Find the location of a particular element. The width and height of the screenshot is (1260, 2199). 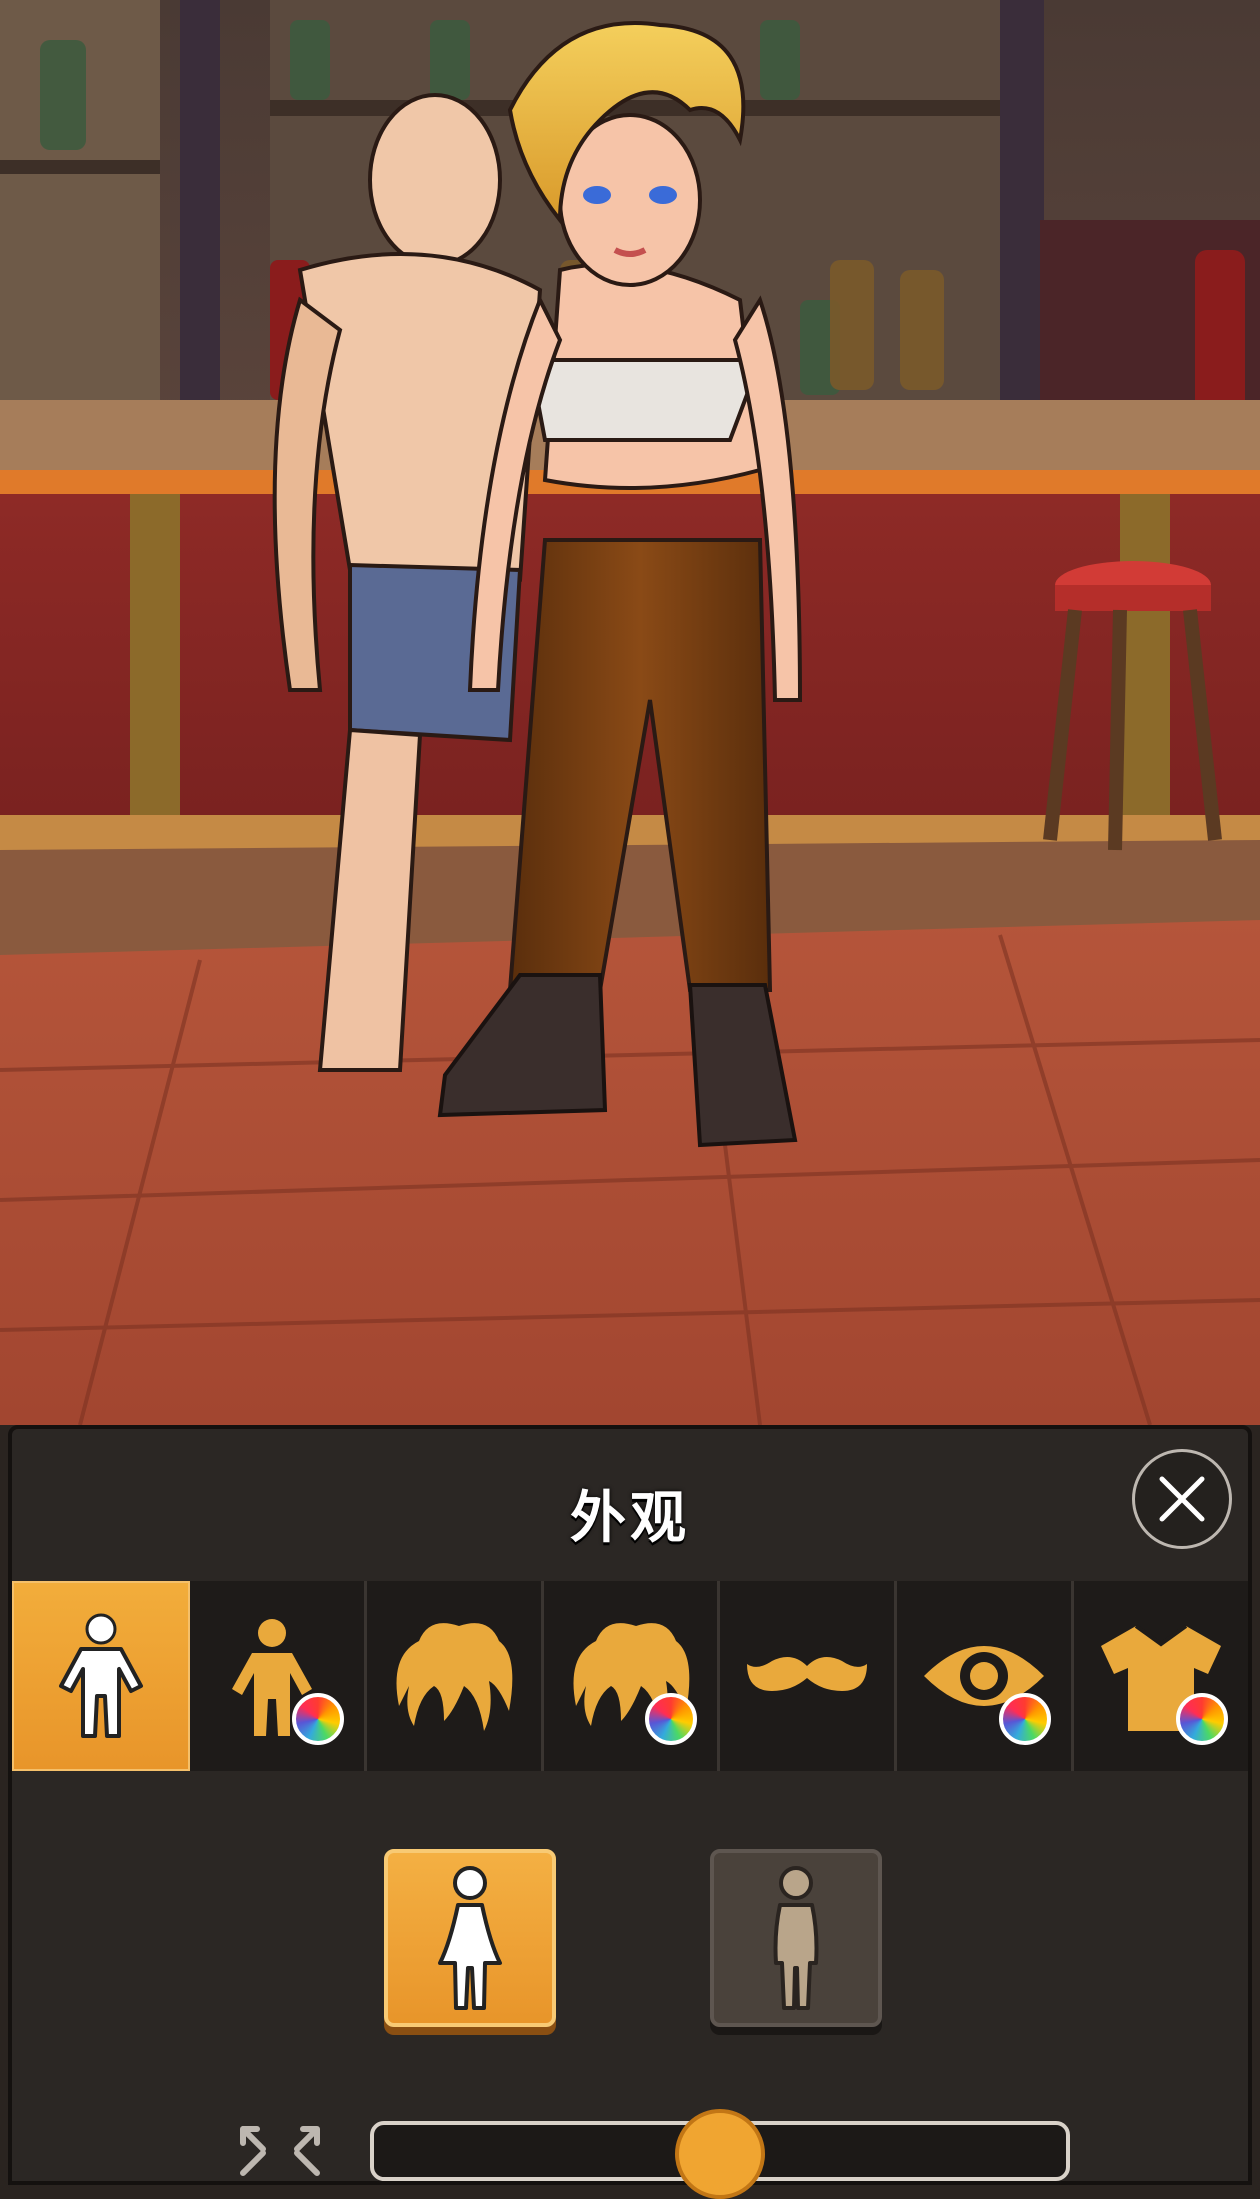

male-icon is located at coordinates (796, 1938).